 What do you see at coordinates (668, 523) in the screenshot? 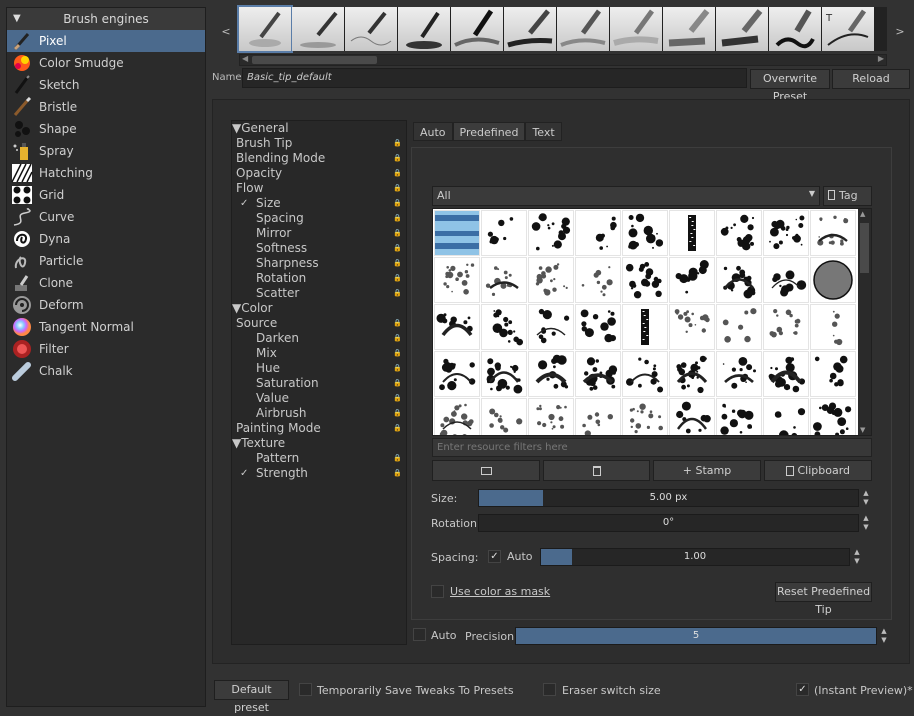
I see `rotation-slider: 0°` at bounding box center [668, 523].